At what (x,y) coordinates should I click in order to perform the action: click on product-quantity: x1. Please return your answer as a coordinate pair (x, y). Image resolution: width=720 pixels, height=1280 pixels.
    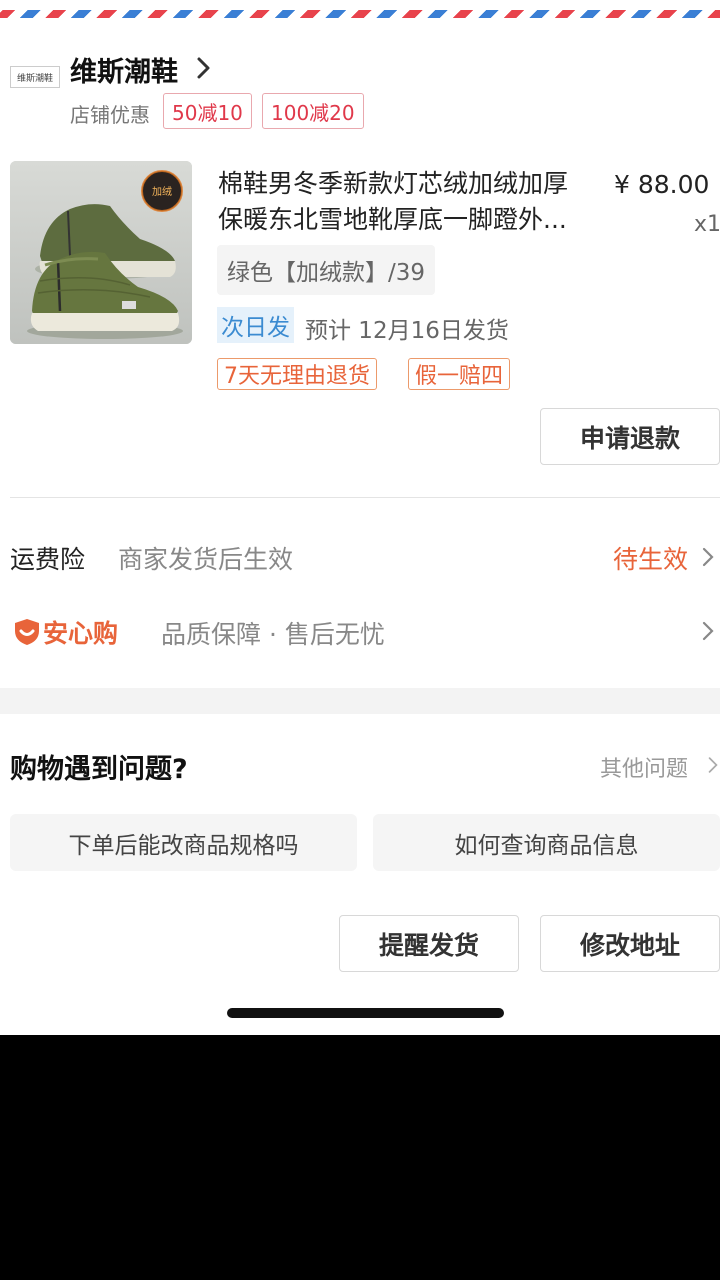
    Looking at the image, I should click on (707, 224).